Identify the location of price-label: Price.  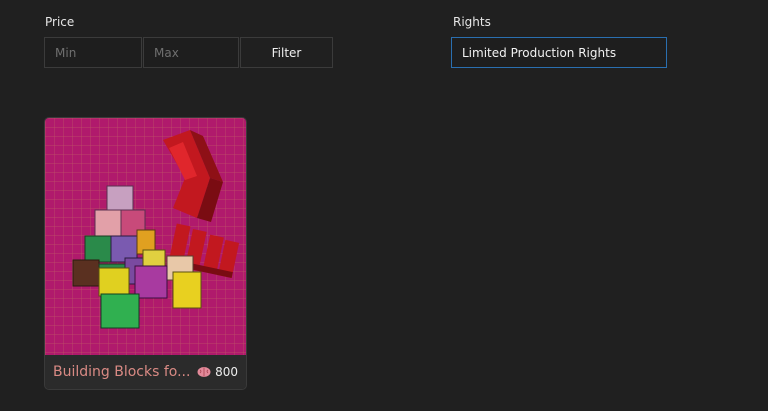
(60, 22).